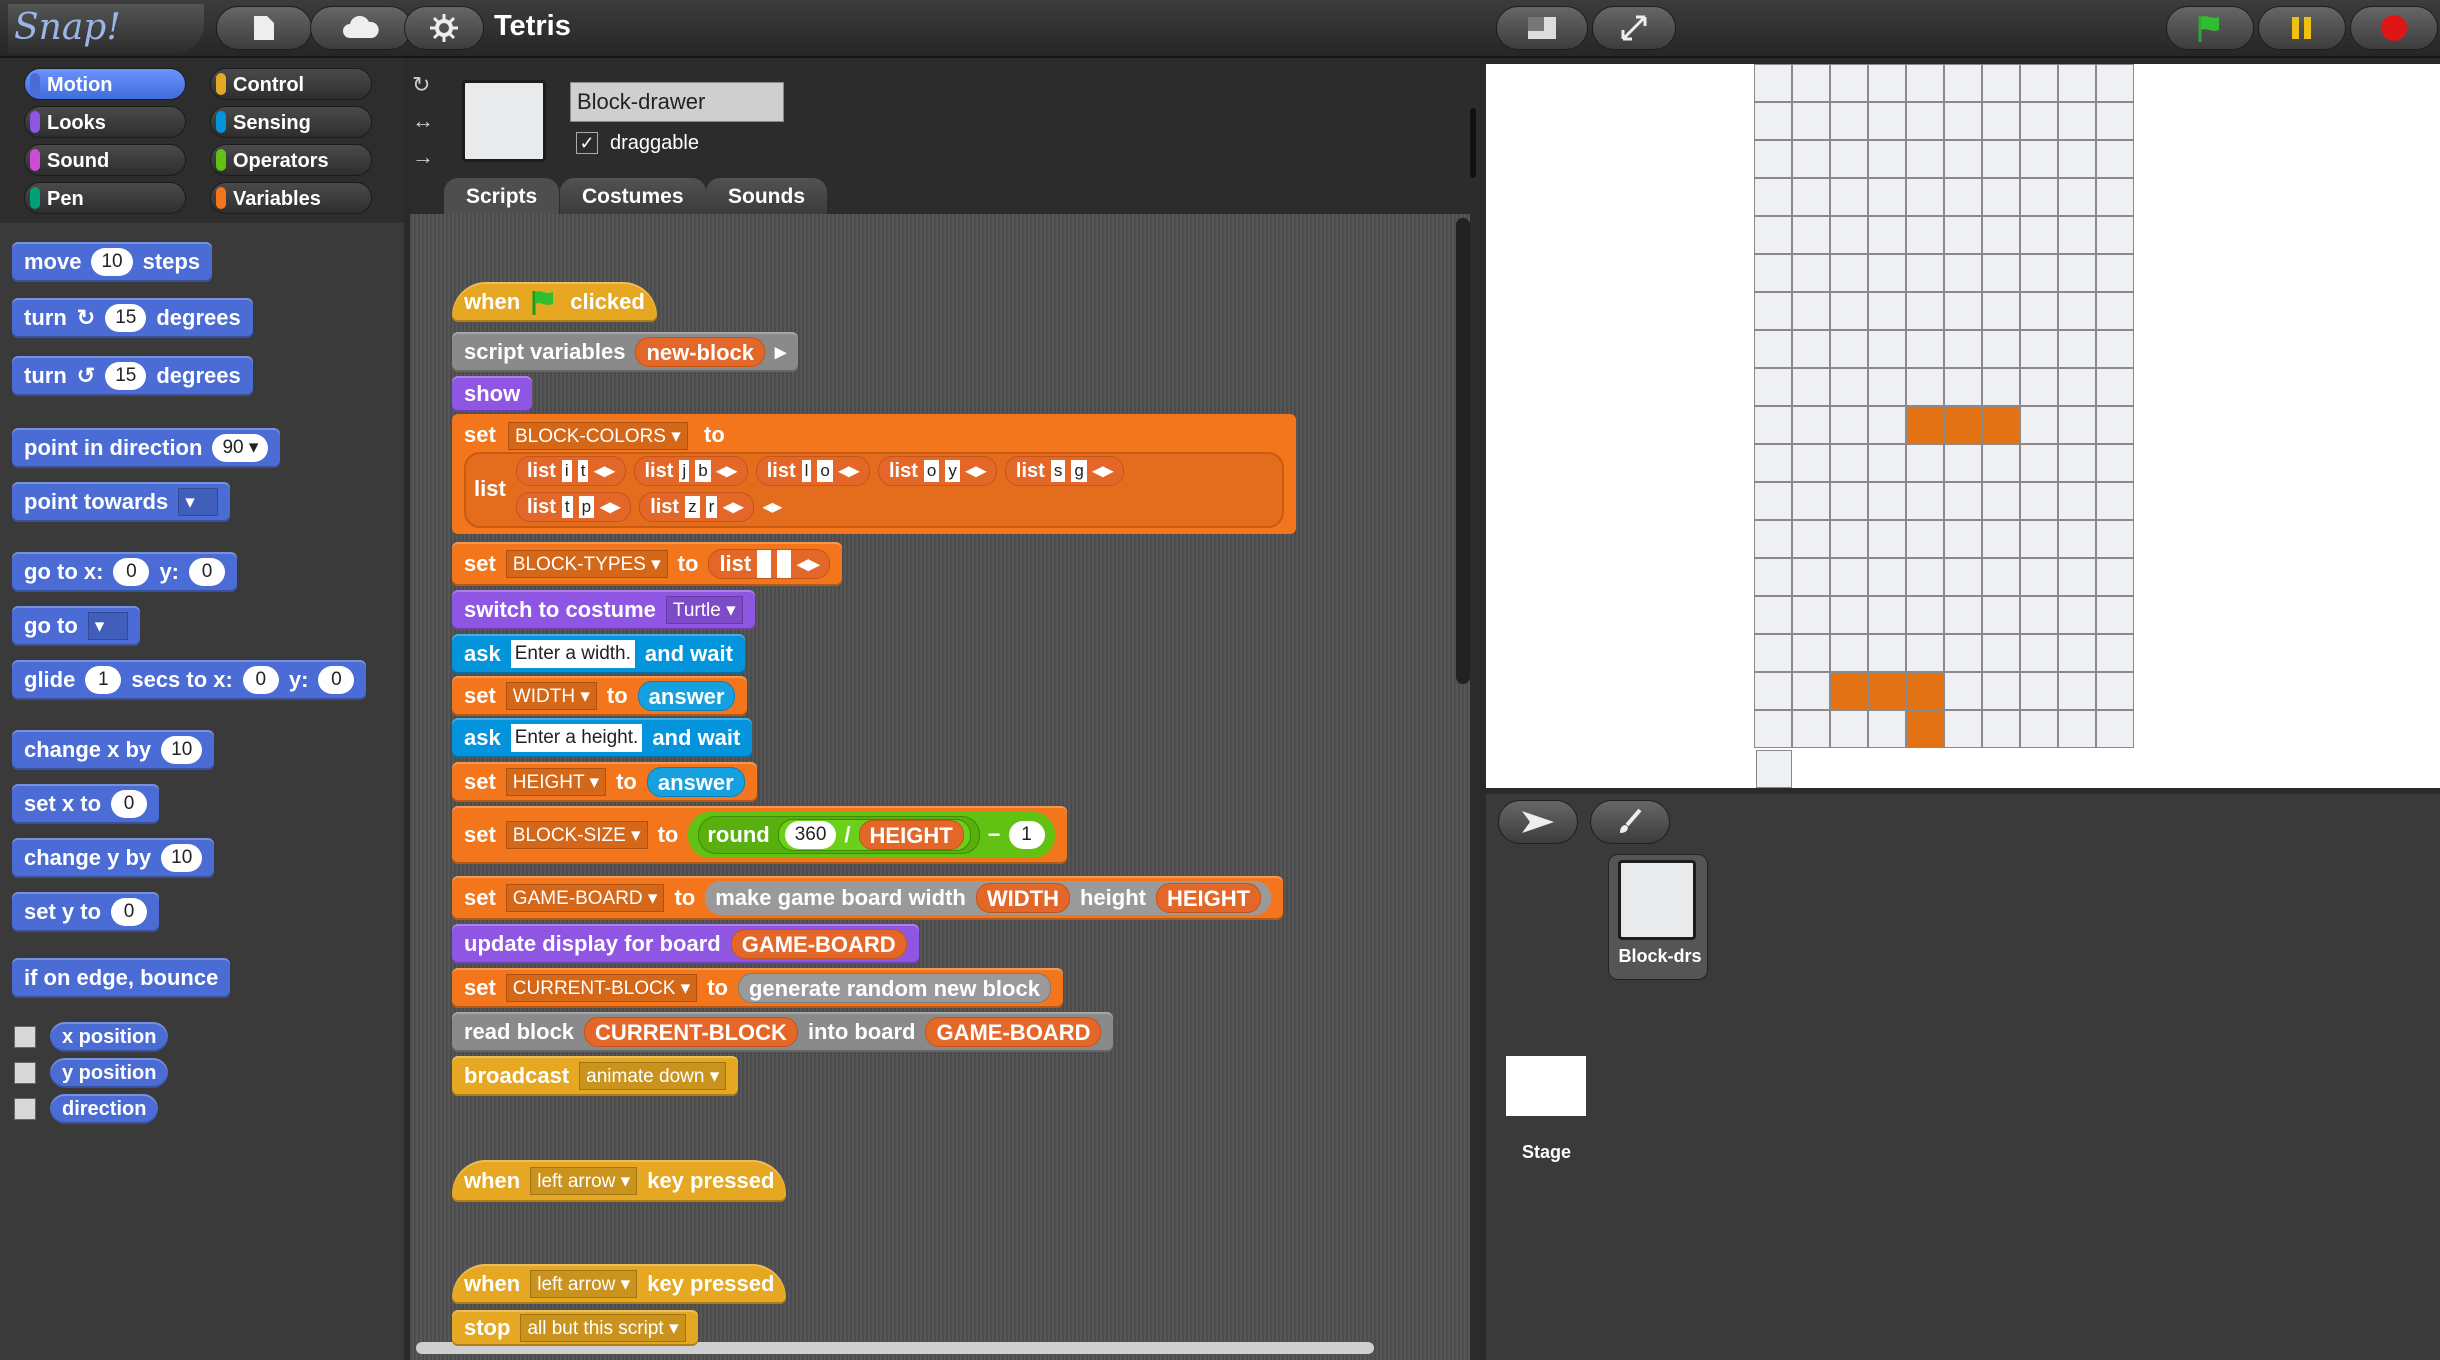 This screenshot has width=2440, height=1360. What do you see at coordinates (109, 1037) in the screenshot?
I see `x-position-reporter: x position` at bounding box center [109, 1037].